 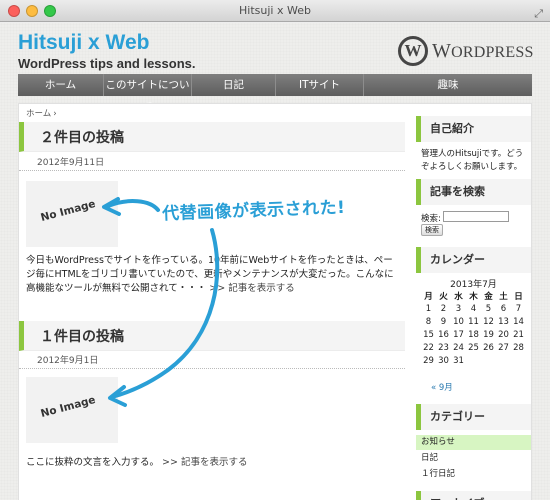 I want to click on calendar-day: 29, so click(x=428, y=360).